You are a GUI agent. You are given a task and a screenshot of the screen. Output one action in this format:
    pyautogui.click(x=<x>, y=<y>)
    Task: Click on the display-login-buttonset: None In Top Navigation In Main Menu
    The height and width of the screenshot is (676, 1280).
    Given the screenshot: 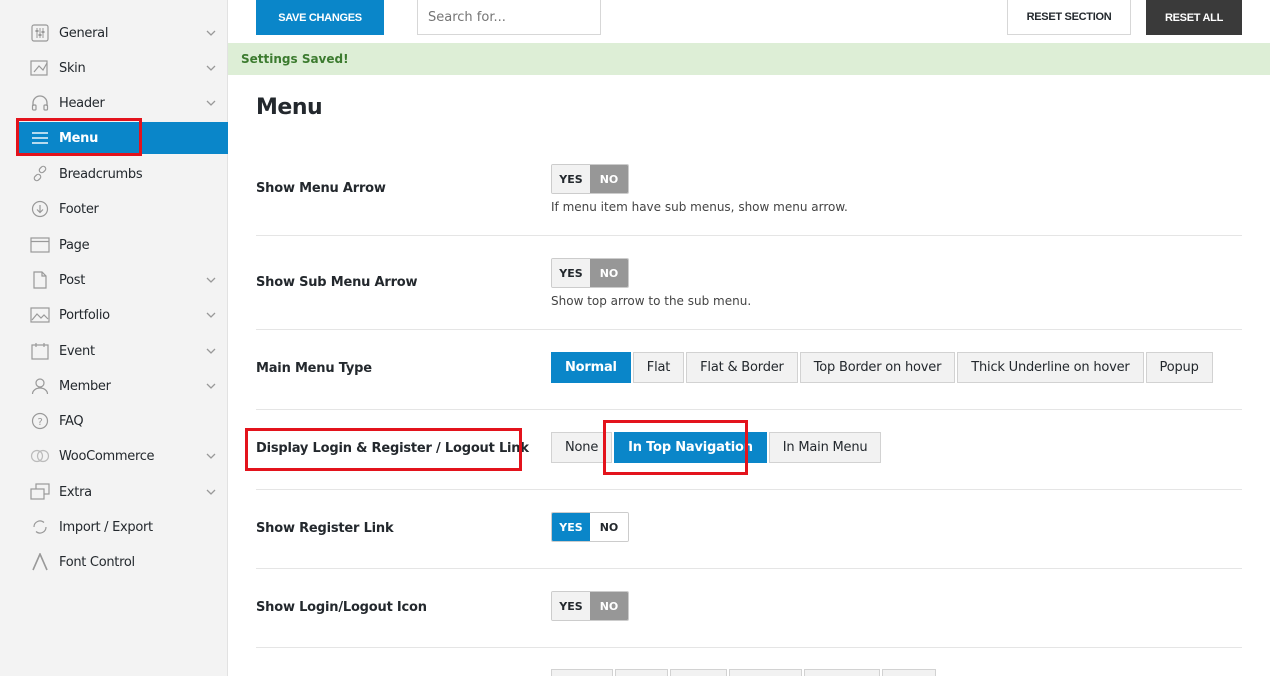 What is the action you would take?
    pyautogui.click(x=717, y=447)
    